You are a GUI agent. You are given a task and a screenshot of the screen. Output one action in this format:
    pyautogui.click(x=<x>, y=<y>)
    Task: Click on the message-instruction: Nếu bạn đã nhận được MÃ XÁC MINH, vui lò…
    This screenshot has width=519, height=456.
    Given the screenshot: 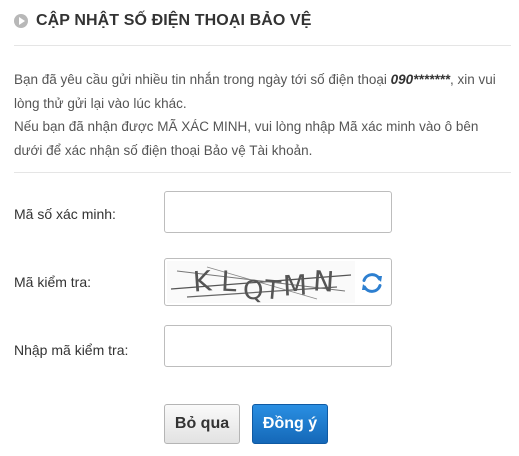 What is the action you would take?
    pyautogui.click(x=246, y=138)
    